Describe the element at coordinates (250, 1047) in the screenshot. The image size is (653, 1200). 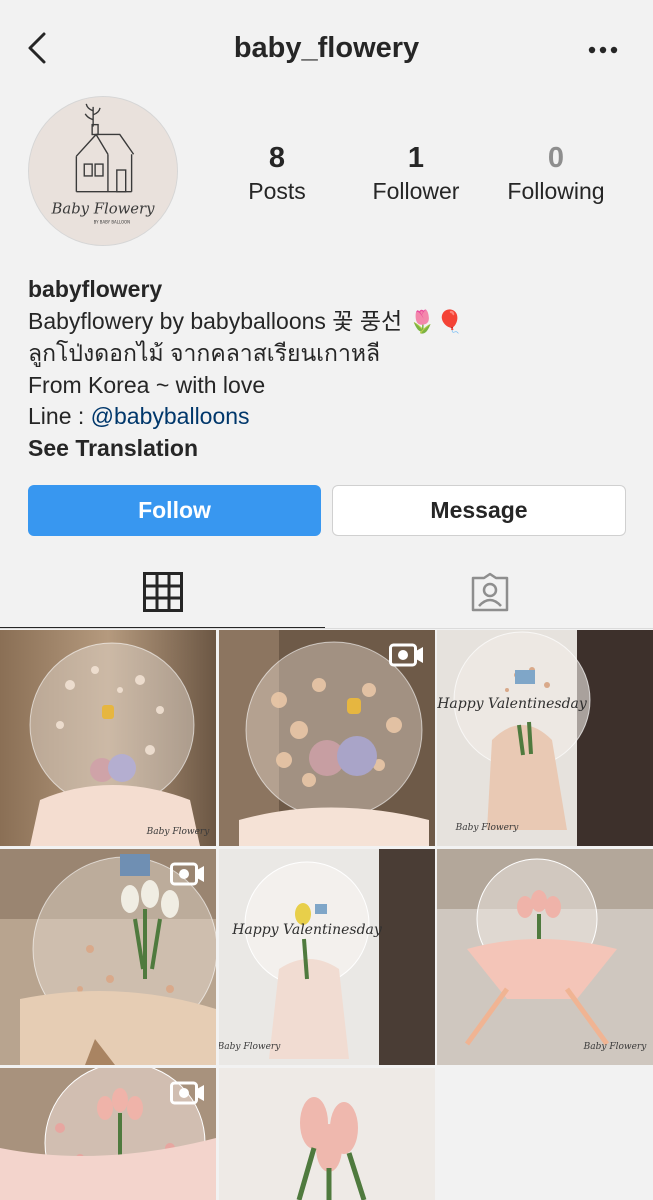
I see `post-5-watermark: Baby Flowery` at that location.